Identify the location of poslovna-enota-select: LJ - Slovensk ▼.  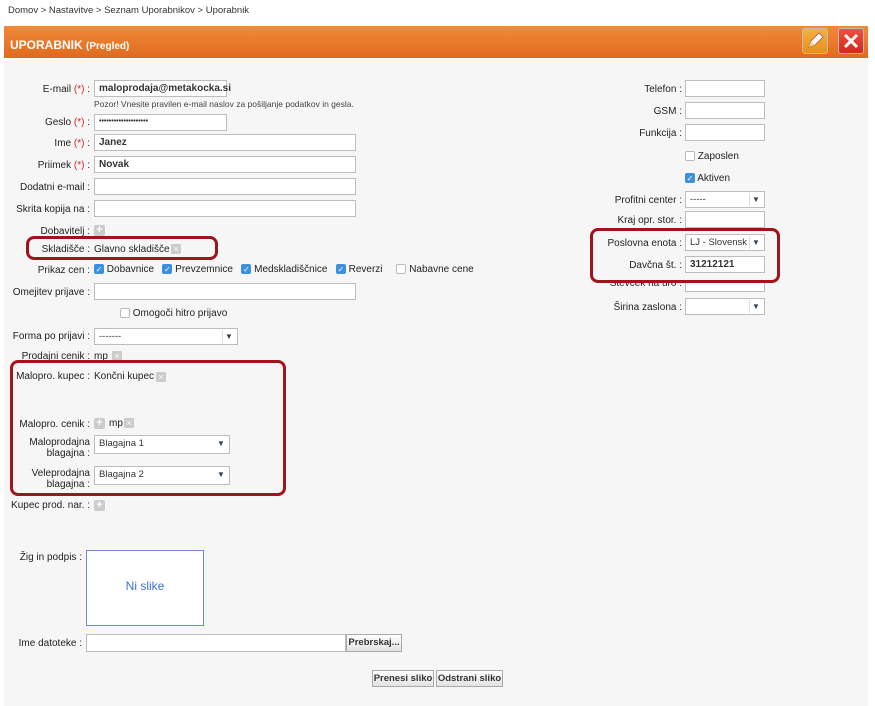
(725, 242).